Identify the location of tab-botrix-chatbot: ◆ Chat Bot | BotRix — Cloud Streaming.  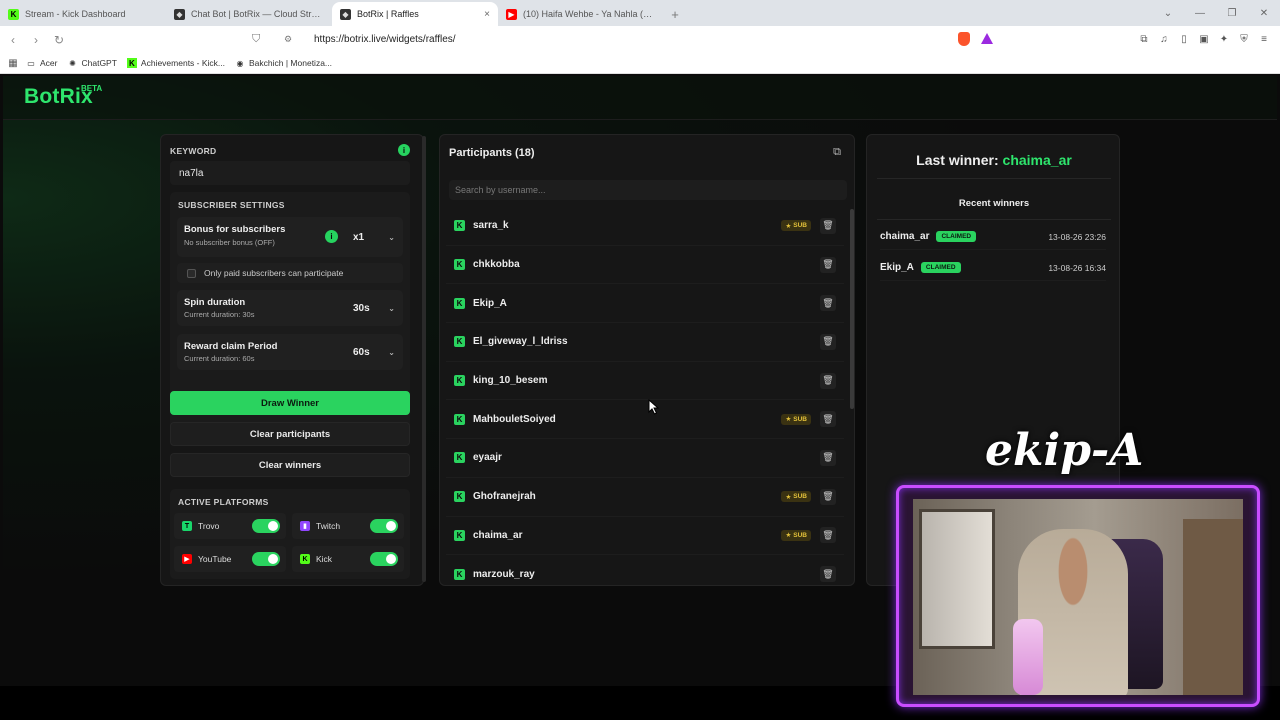
(249, 14).